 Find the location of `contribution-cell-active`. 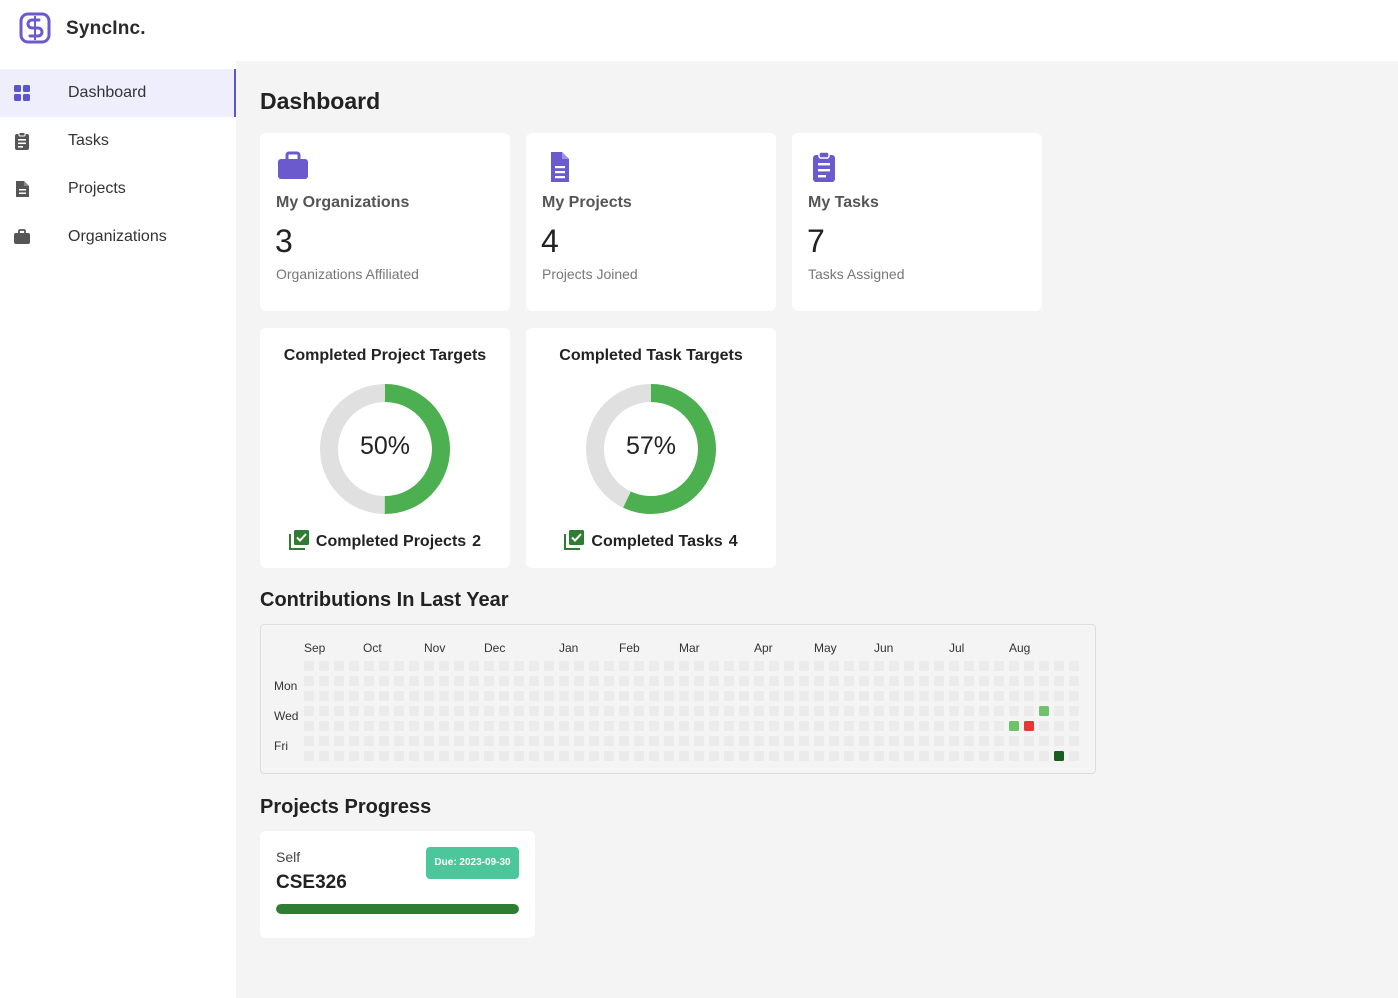

contribution-cell-active is located at coordinates (1029, 726).